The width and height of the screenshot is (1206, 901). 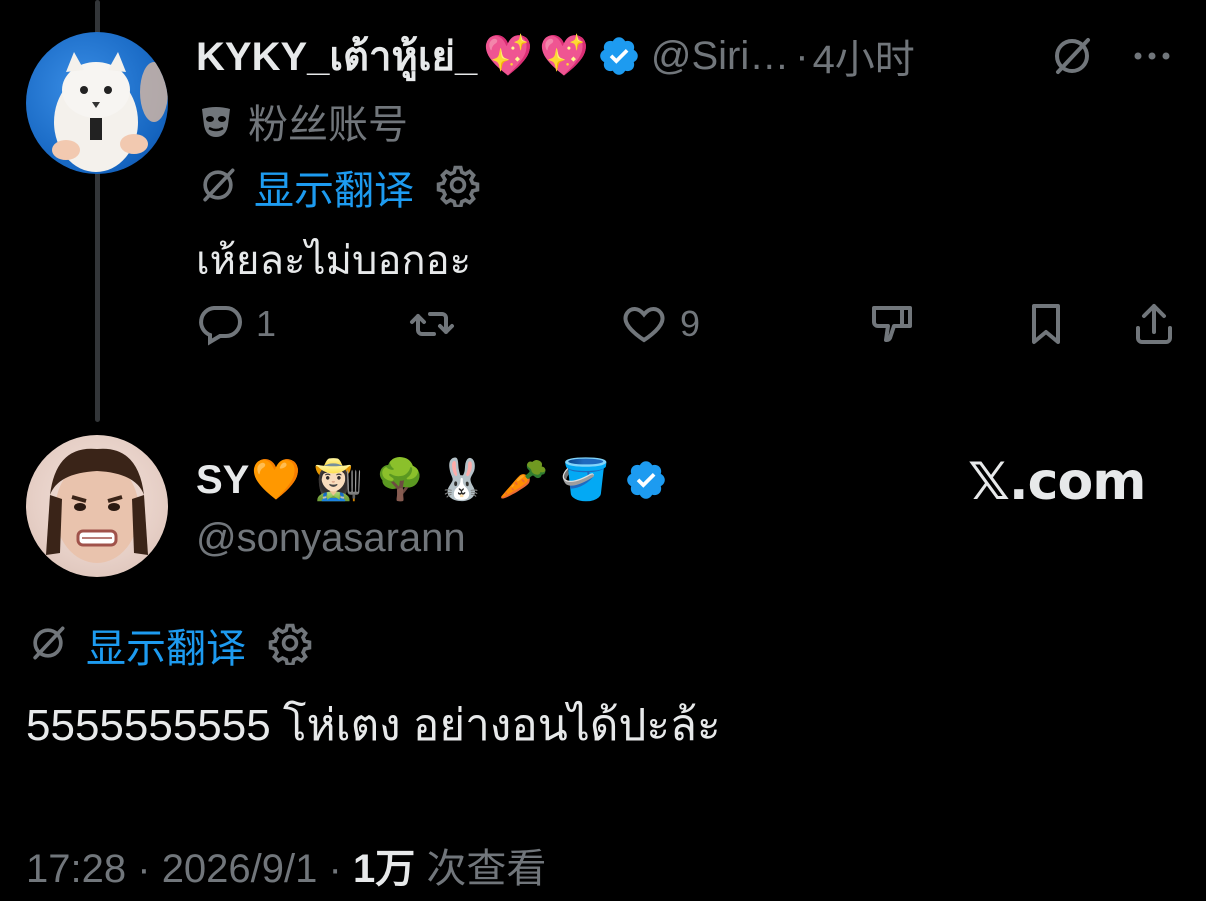 I want to click on share-icon, so click(x=1154, y=324).